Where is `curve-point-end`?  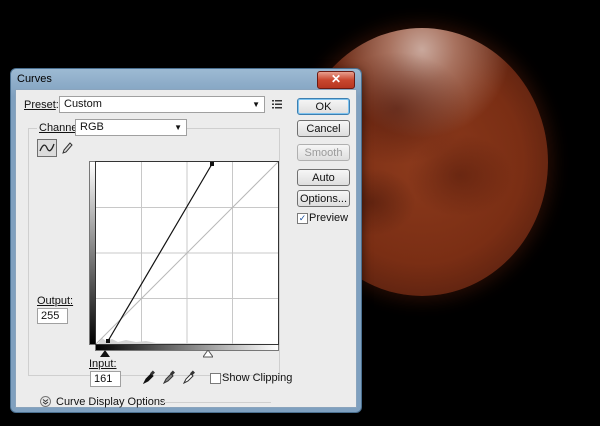
curve-point-end is located at coordinates (212, 164).